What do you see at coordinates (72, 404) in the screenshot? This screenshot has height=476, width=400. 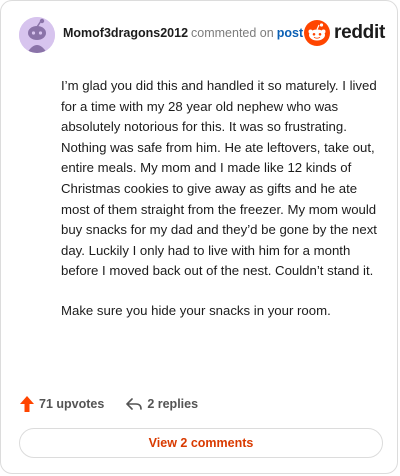 I see `upvote-count: 71 upvotes` at bounding box center [72, 404].